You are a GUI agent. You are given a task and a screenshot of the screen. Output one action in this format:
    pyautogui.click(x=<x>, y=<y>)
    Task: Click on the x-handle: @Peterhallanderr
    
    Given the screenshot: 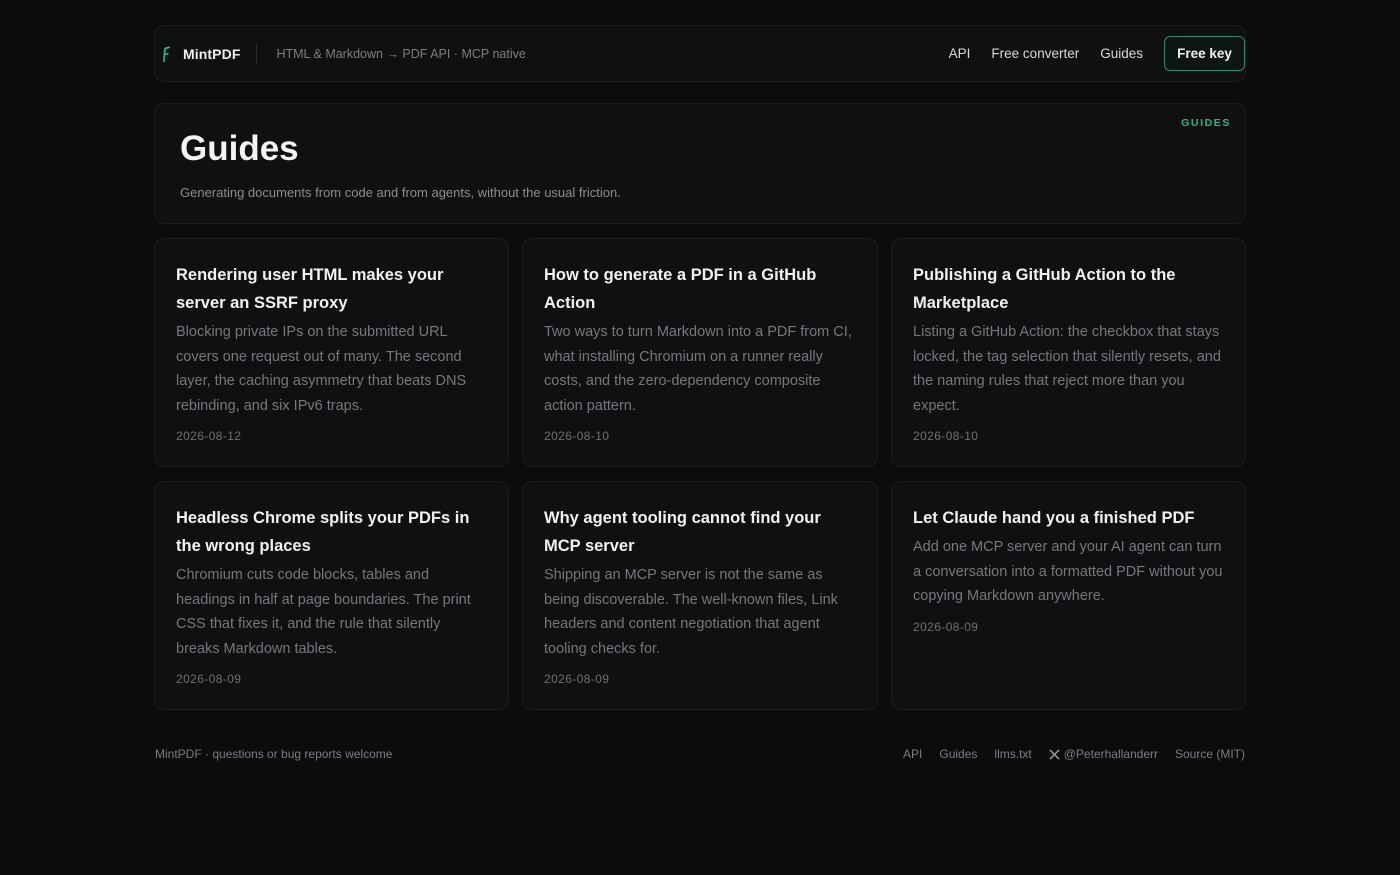 What is the action you would take?
    pyautogui.click(x=1110, y=754)
    